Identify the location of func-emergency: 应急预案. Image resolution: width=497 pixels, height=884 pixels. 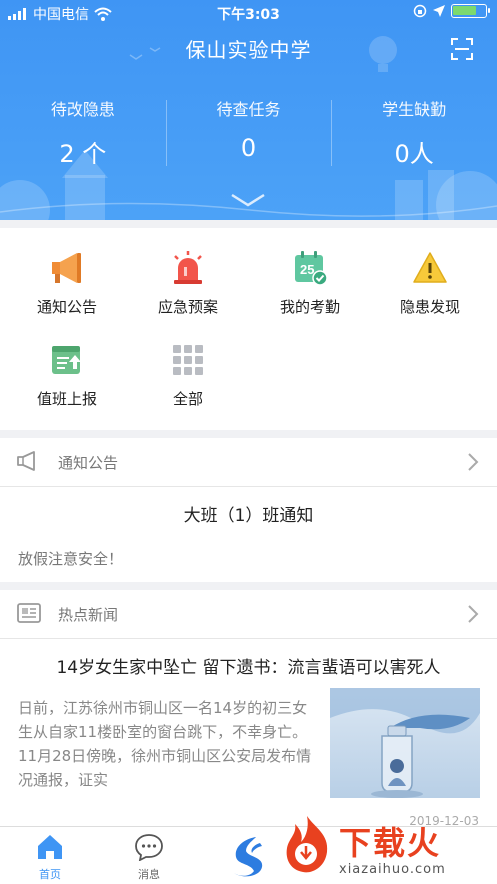
(188, 283).